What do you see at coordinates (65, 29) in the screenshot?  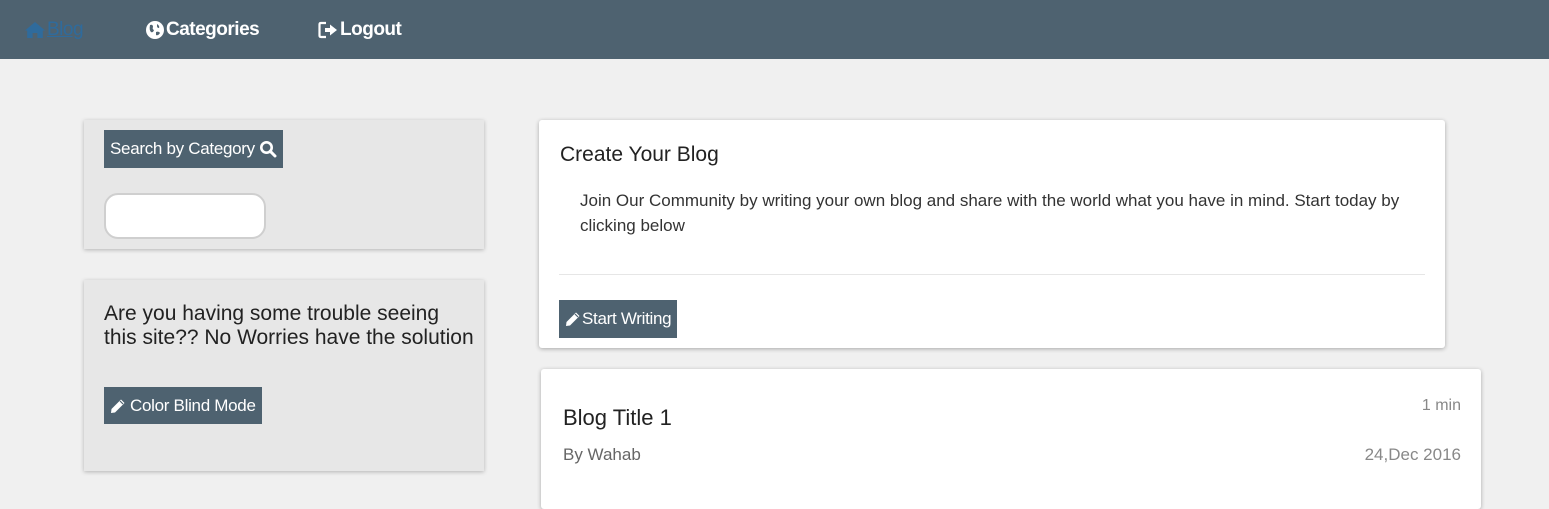 I see `nav-link-blog-label: Blog` at bounding box center [65, 29].